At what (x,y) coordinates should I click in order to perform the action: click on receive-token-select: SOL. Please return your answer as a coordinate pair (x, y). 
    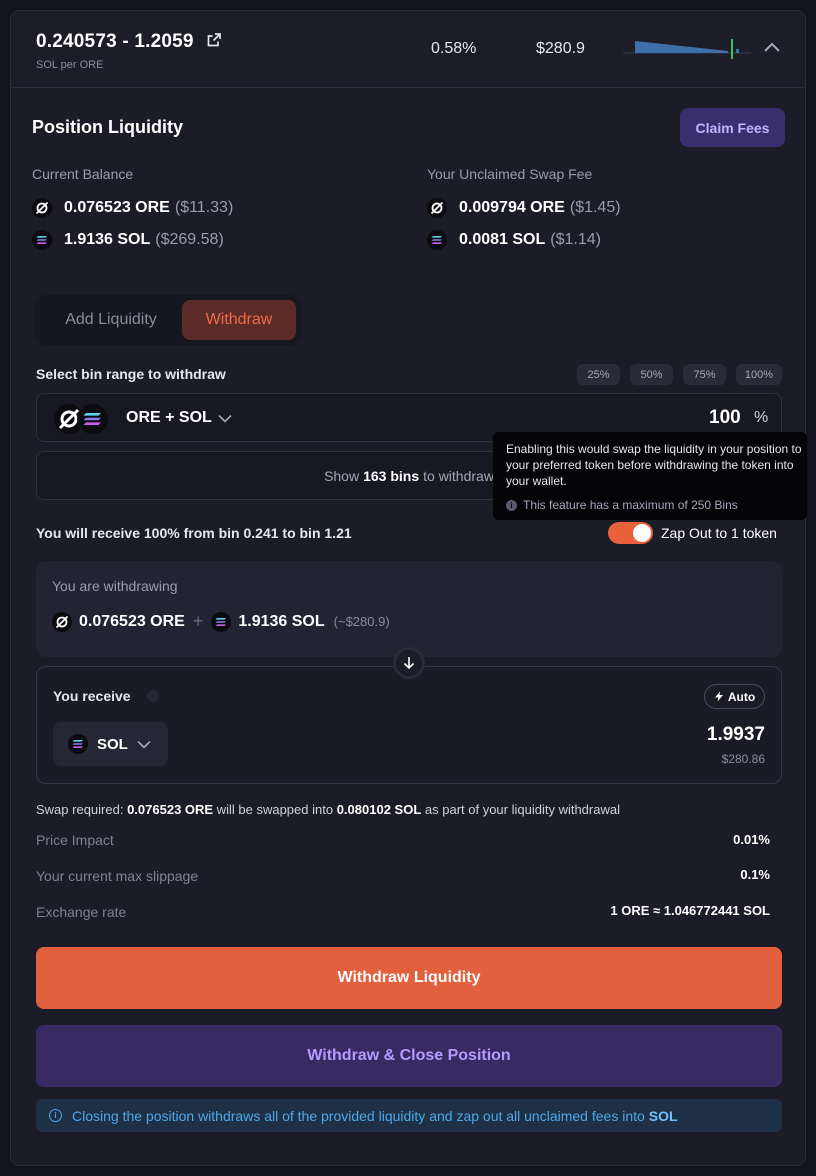
    Looking at the image, I should click on (110, 744).